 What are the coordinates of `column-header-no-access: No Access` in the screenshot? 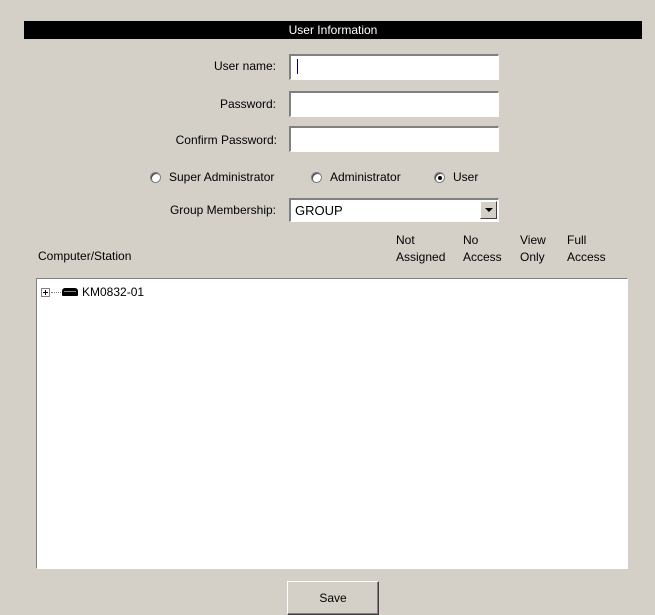 It's located at (482, 249).